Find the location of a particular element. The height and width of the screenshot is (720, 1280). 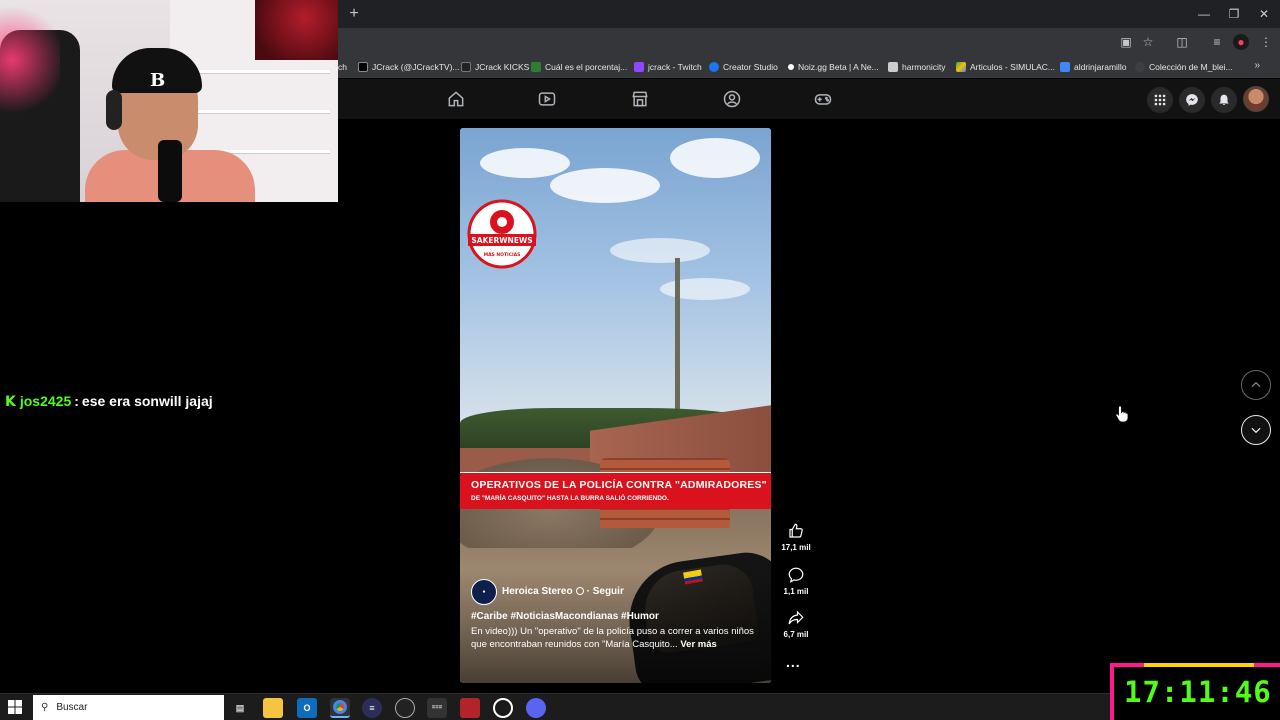

marketplace-icon is located at coordinates (640, 99).